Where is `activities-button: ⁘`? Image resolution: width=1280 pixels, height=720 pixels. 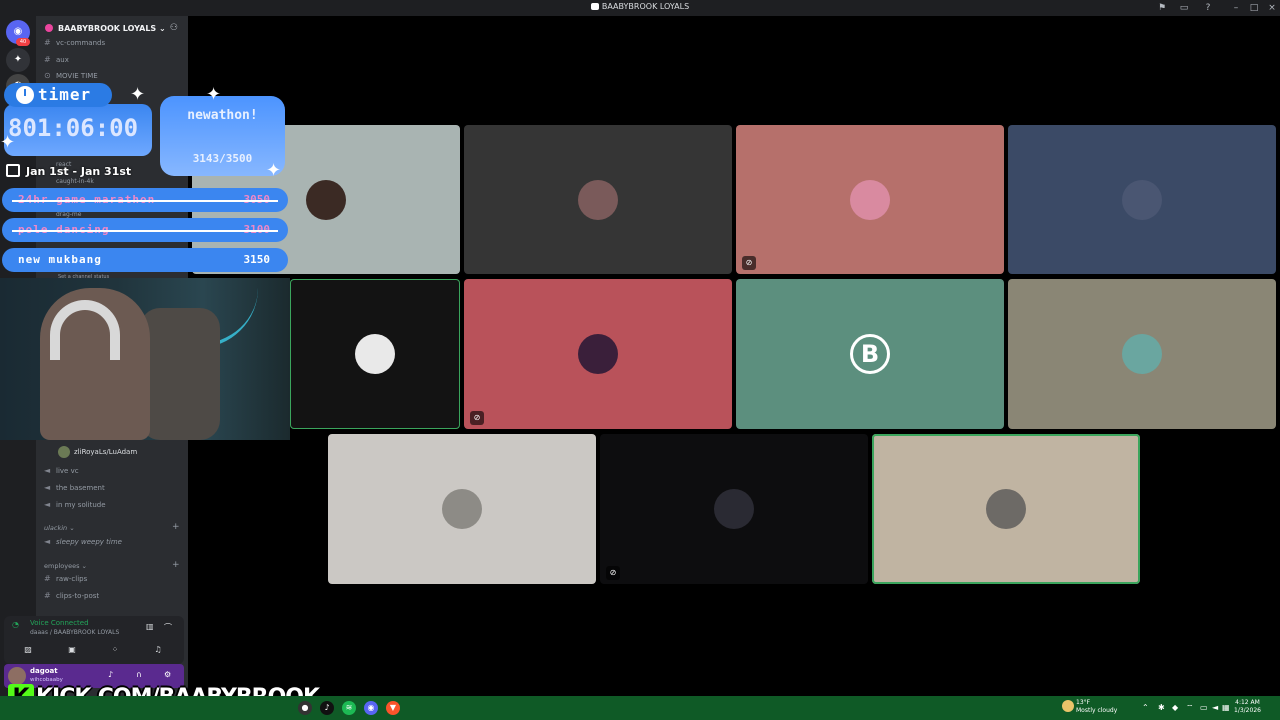 activities-button: ⁘ is located at coordinates (115, 650).